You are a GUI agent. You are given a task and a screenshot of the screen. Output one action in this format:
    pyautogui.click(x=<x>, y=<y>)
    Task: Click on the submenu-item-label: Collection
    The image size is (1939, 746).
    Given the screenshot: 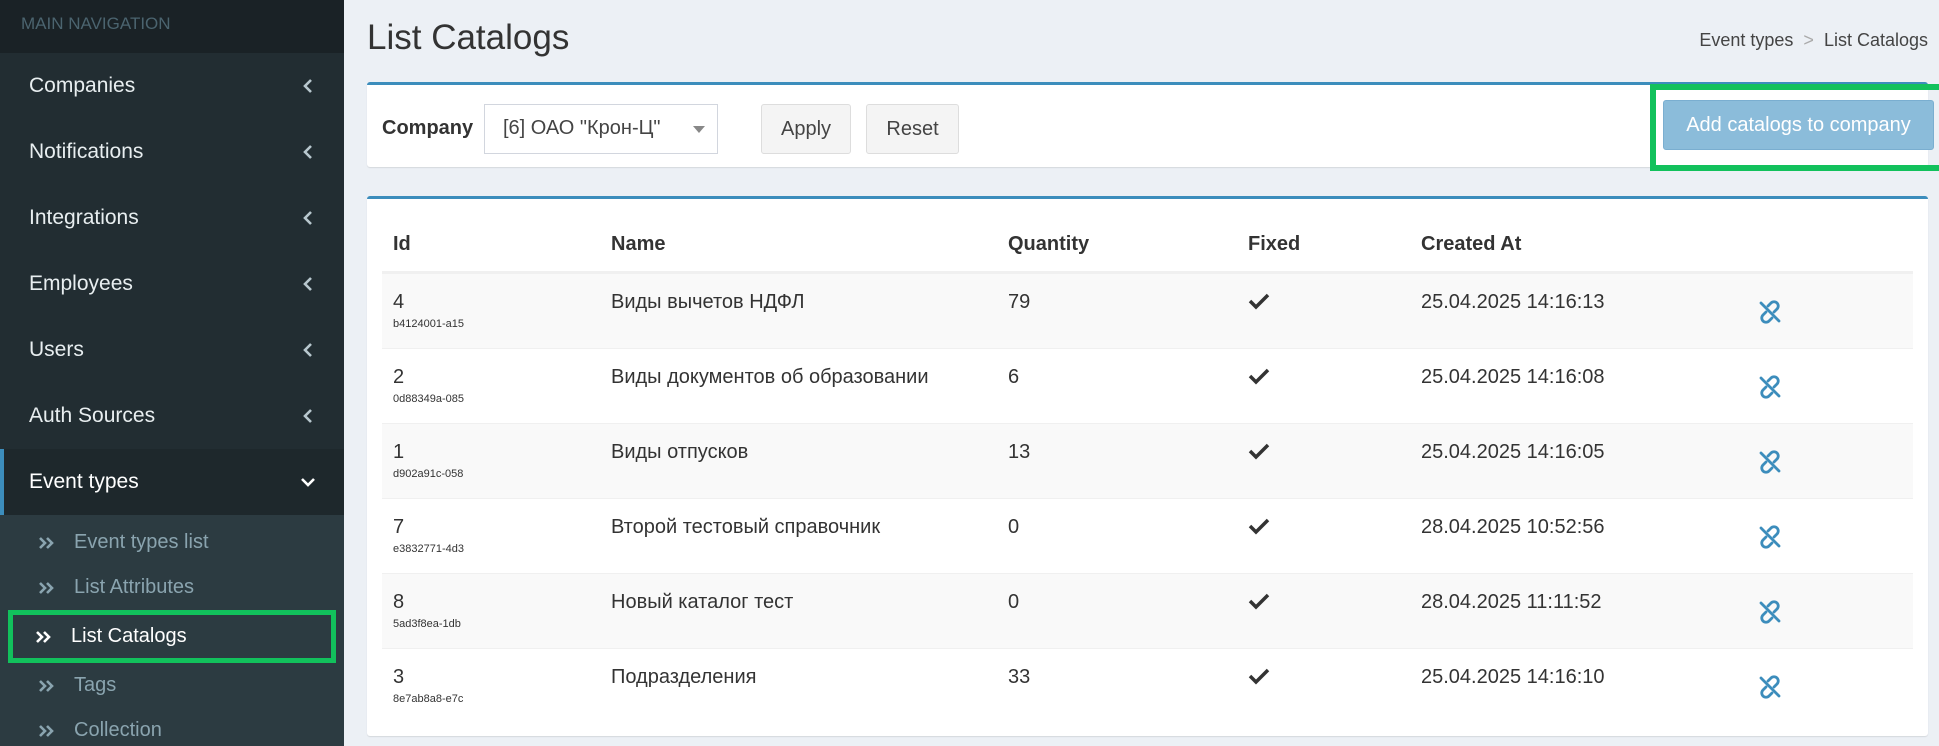 What is the action you would take?
    pyautogui.click(x=118, y=730)
    